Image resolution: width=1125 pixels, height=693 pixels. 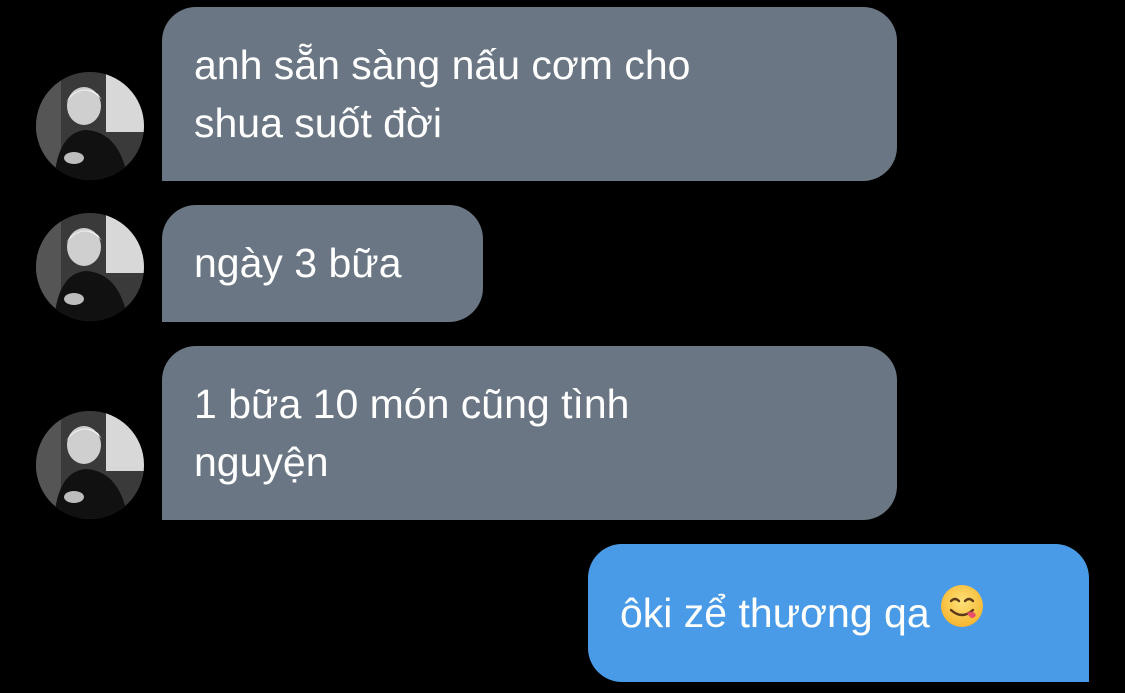 I want to click on message-text-line: ngày 3 bữa, so click(x=298, y=263).